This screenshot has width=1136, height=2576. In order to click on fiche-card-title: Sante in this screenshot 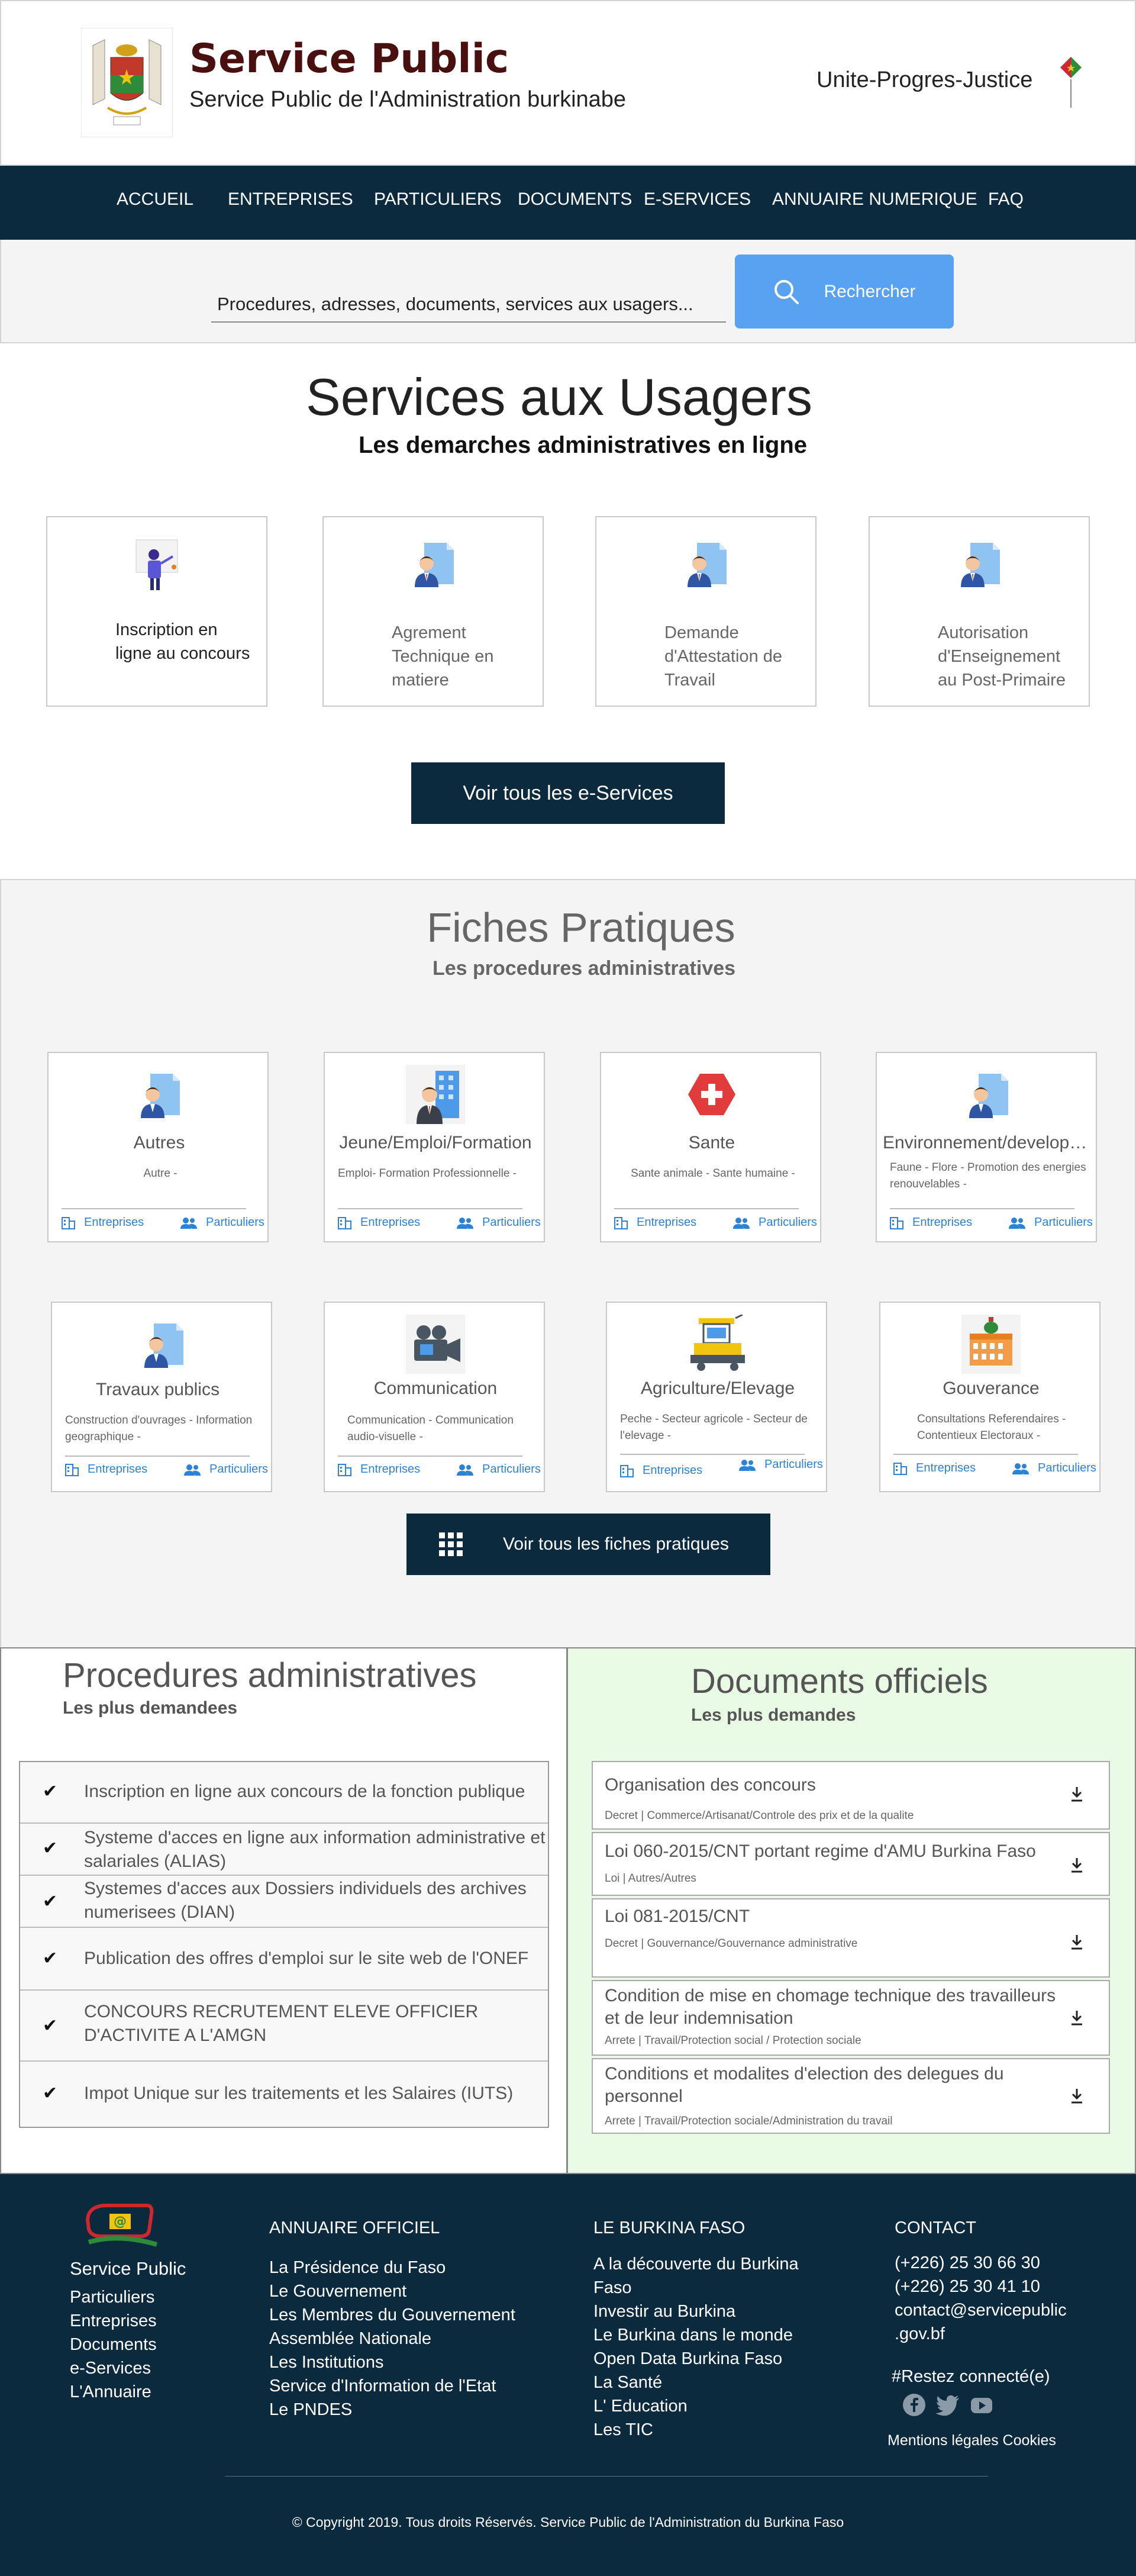, I will do `click(711, 1142)`.